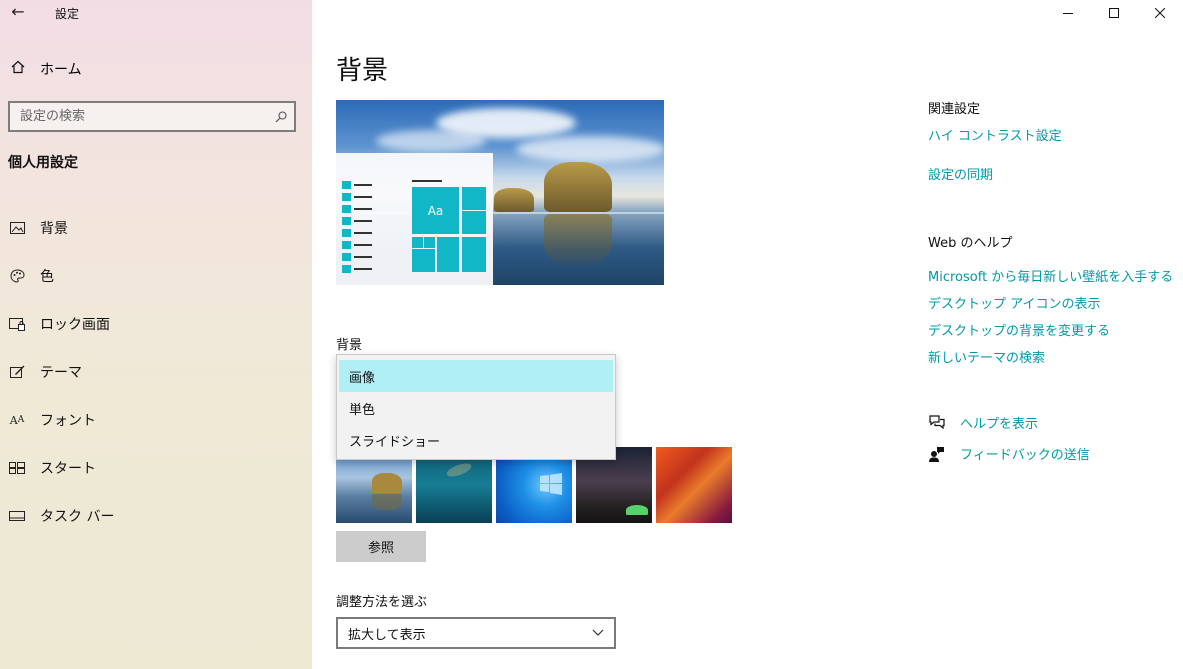 This screenshot has height=669, width=1183. What do you see at coordinates (954, 109) in the screenshot?
I see `related-settings-heading: 関連設定` at bounding box center [954, 109].